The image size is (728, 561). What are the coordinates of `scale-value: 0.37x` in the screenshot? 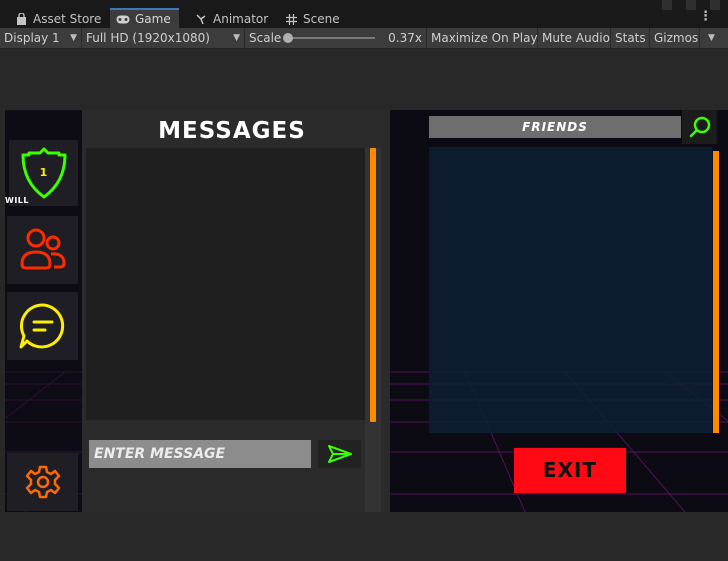 It's located at (405, 38).